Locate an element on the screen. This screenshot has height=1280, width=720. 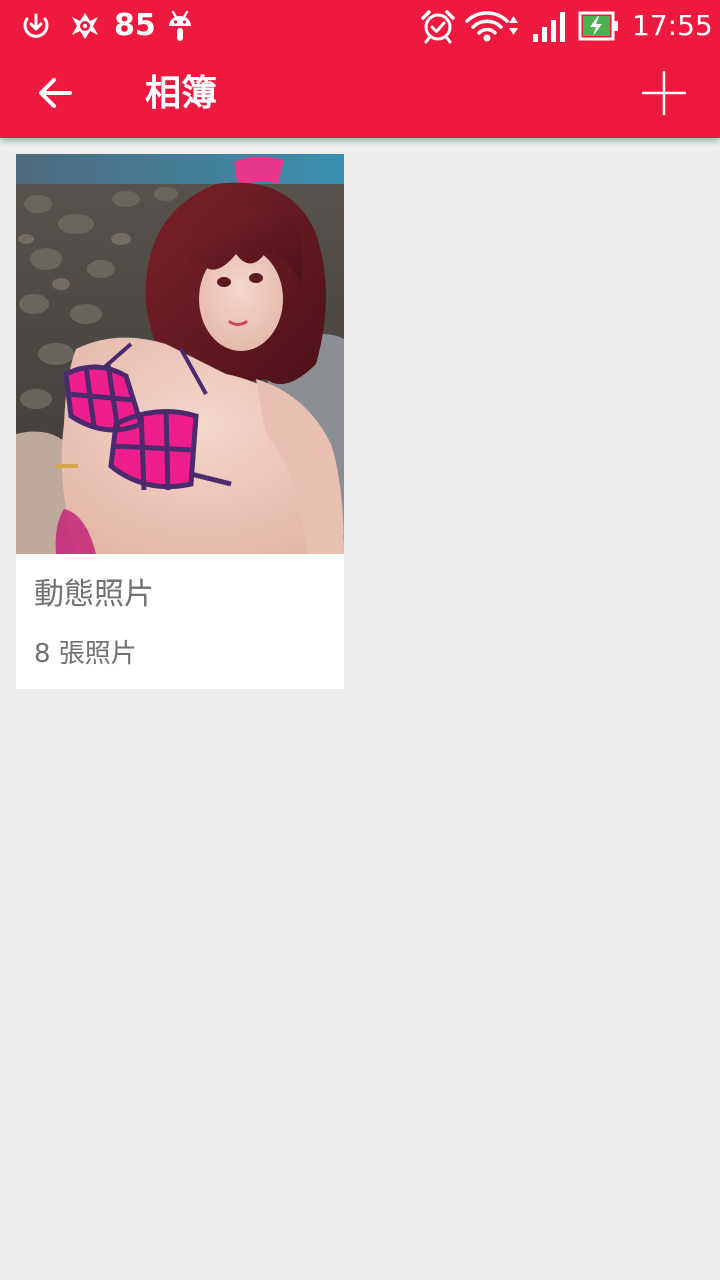
arrow-left-icon is located at coordinates (56, 95).